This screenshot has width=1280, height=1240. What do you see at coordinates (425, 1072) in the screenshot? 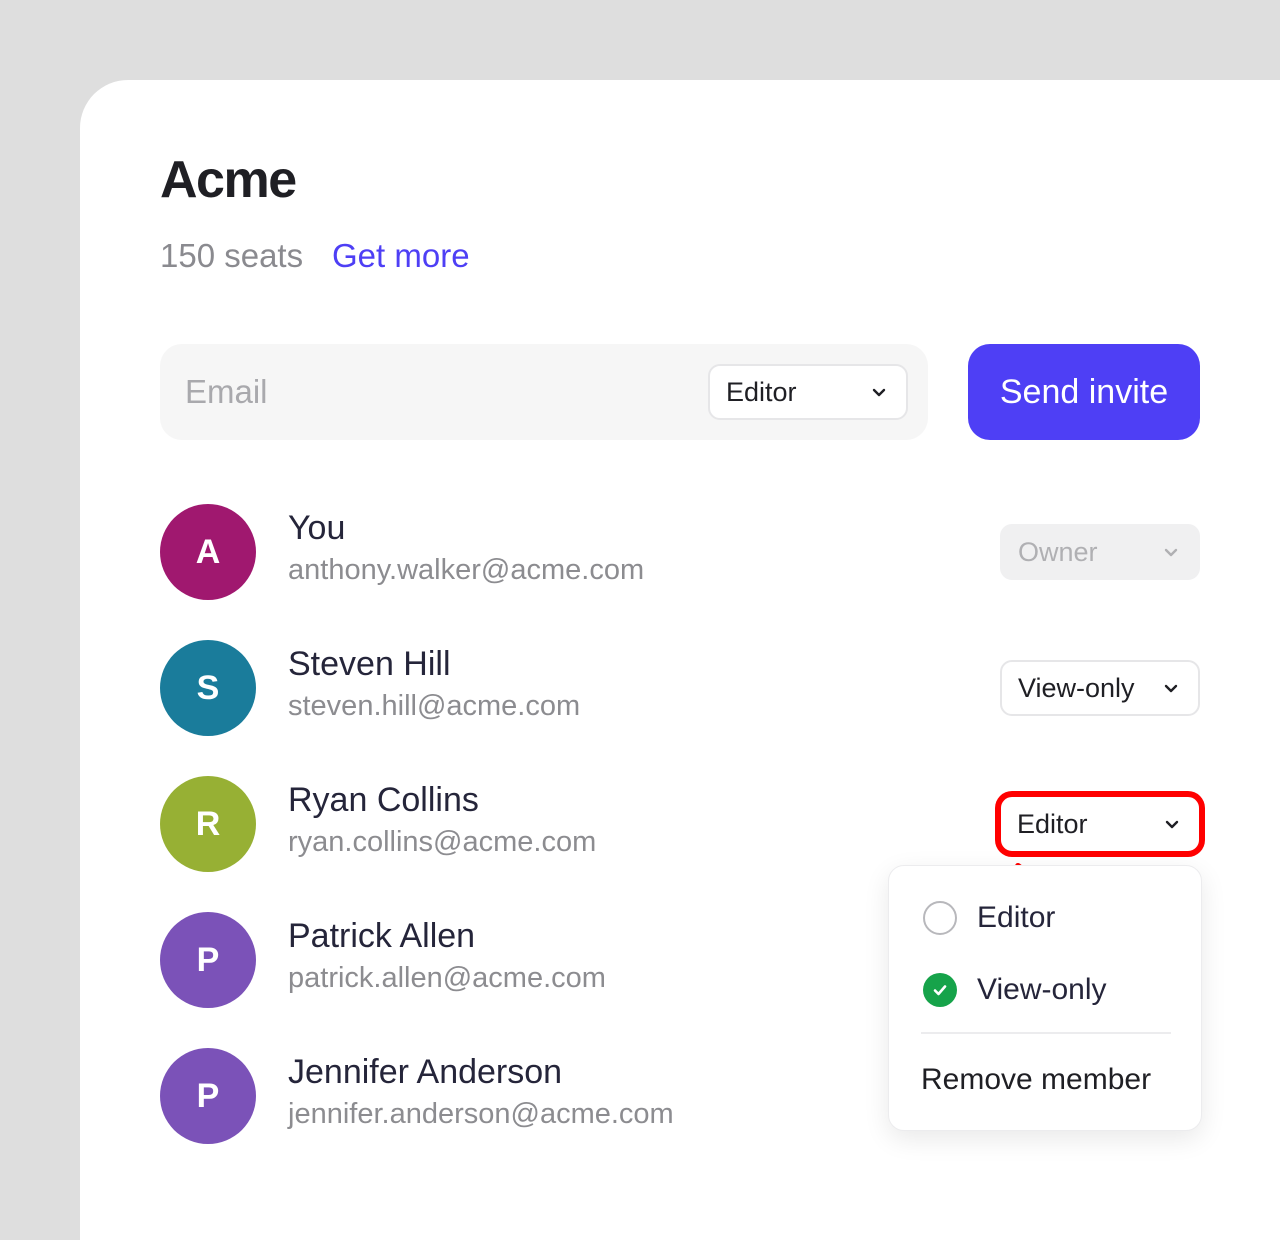
I see `member-name: Jennifer Anderson` at bounding box center [425, 1072].